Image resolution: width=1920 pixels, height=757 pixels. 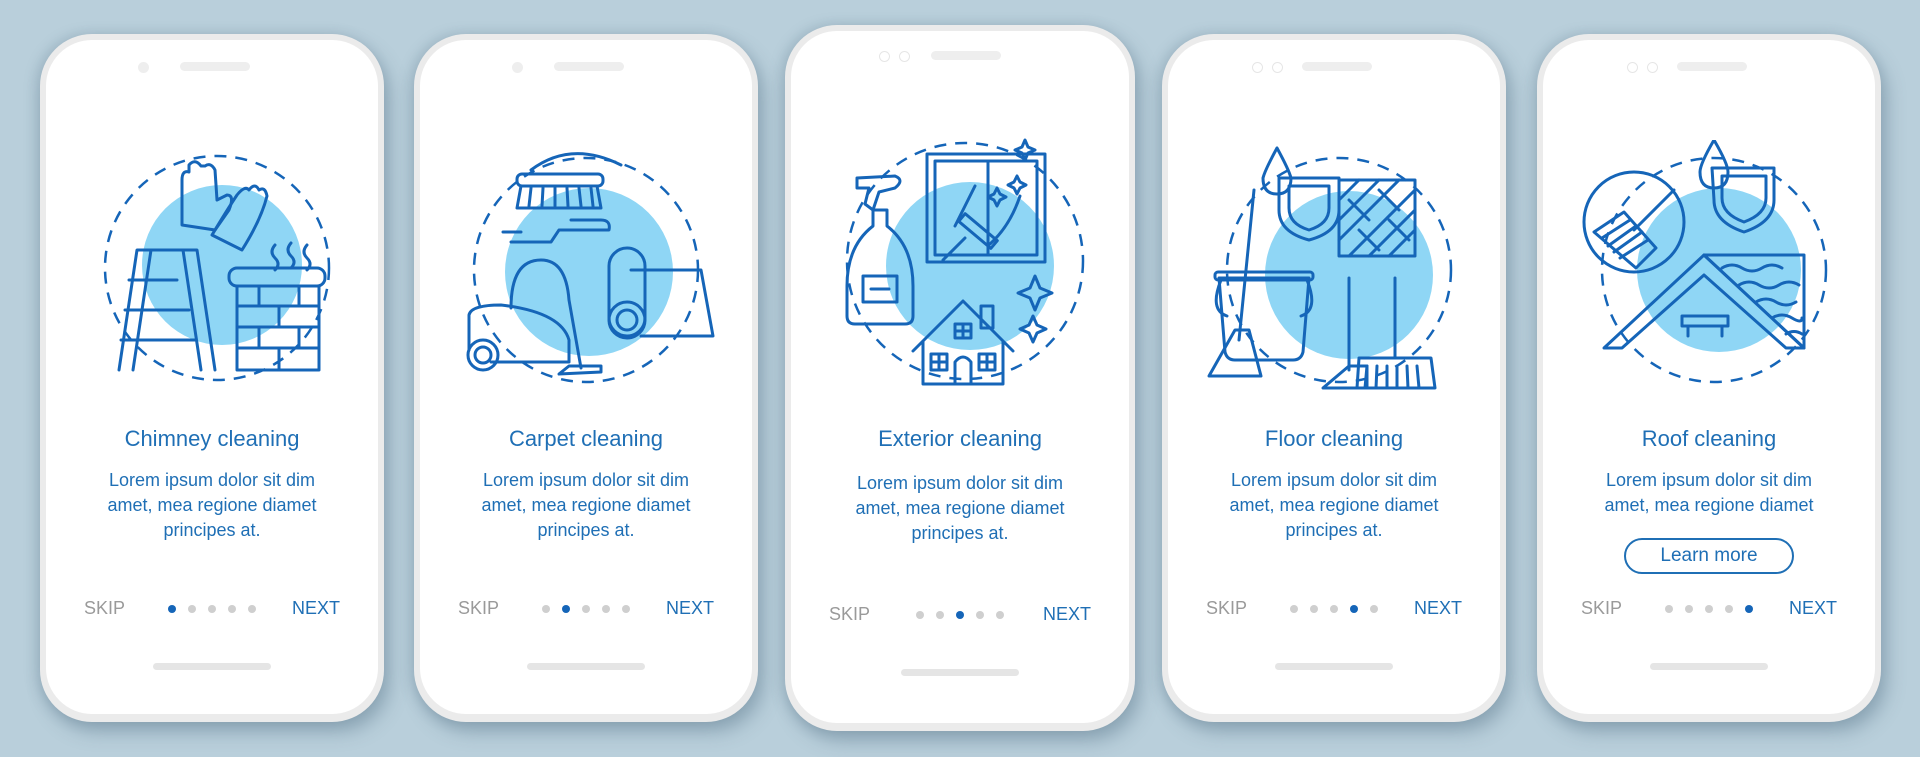 What do you see at coordinates (960, 438) in the screenshot?
I see `screen-title: Exterior cleaning` at bounding box center [960, 438].